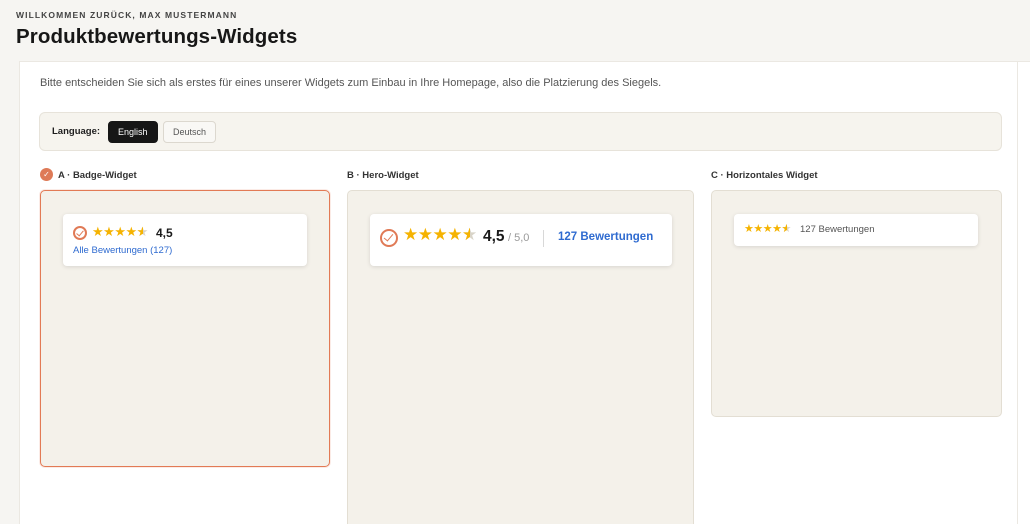  I want to click on language-label: Language:, so click(76, 131).